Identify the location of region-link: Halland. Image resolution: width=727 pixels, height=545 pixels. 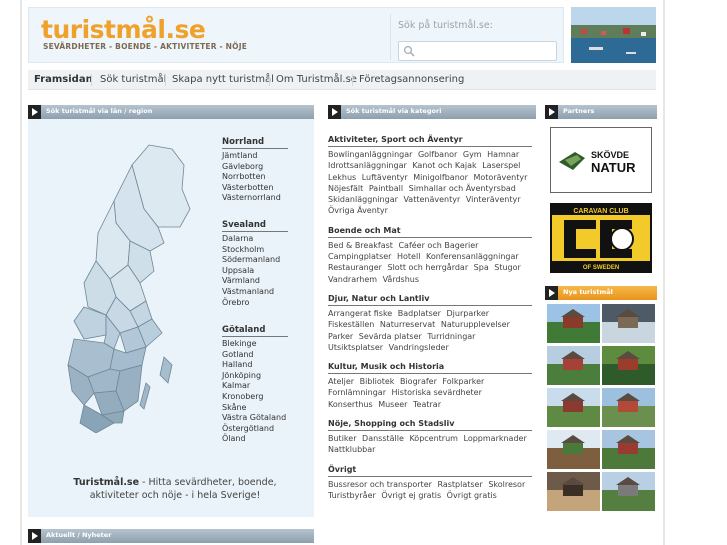
(255, 365).